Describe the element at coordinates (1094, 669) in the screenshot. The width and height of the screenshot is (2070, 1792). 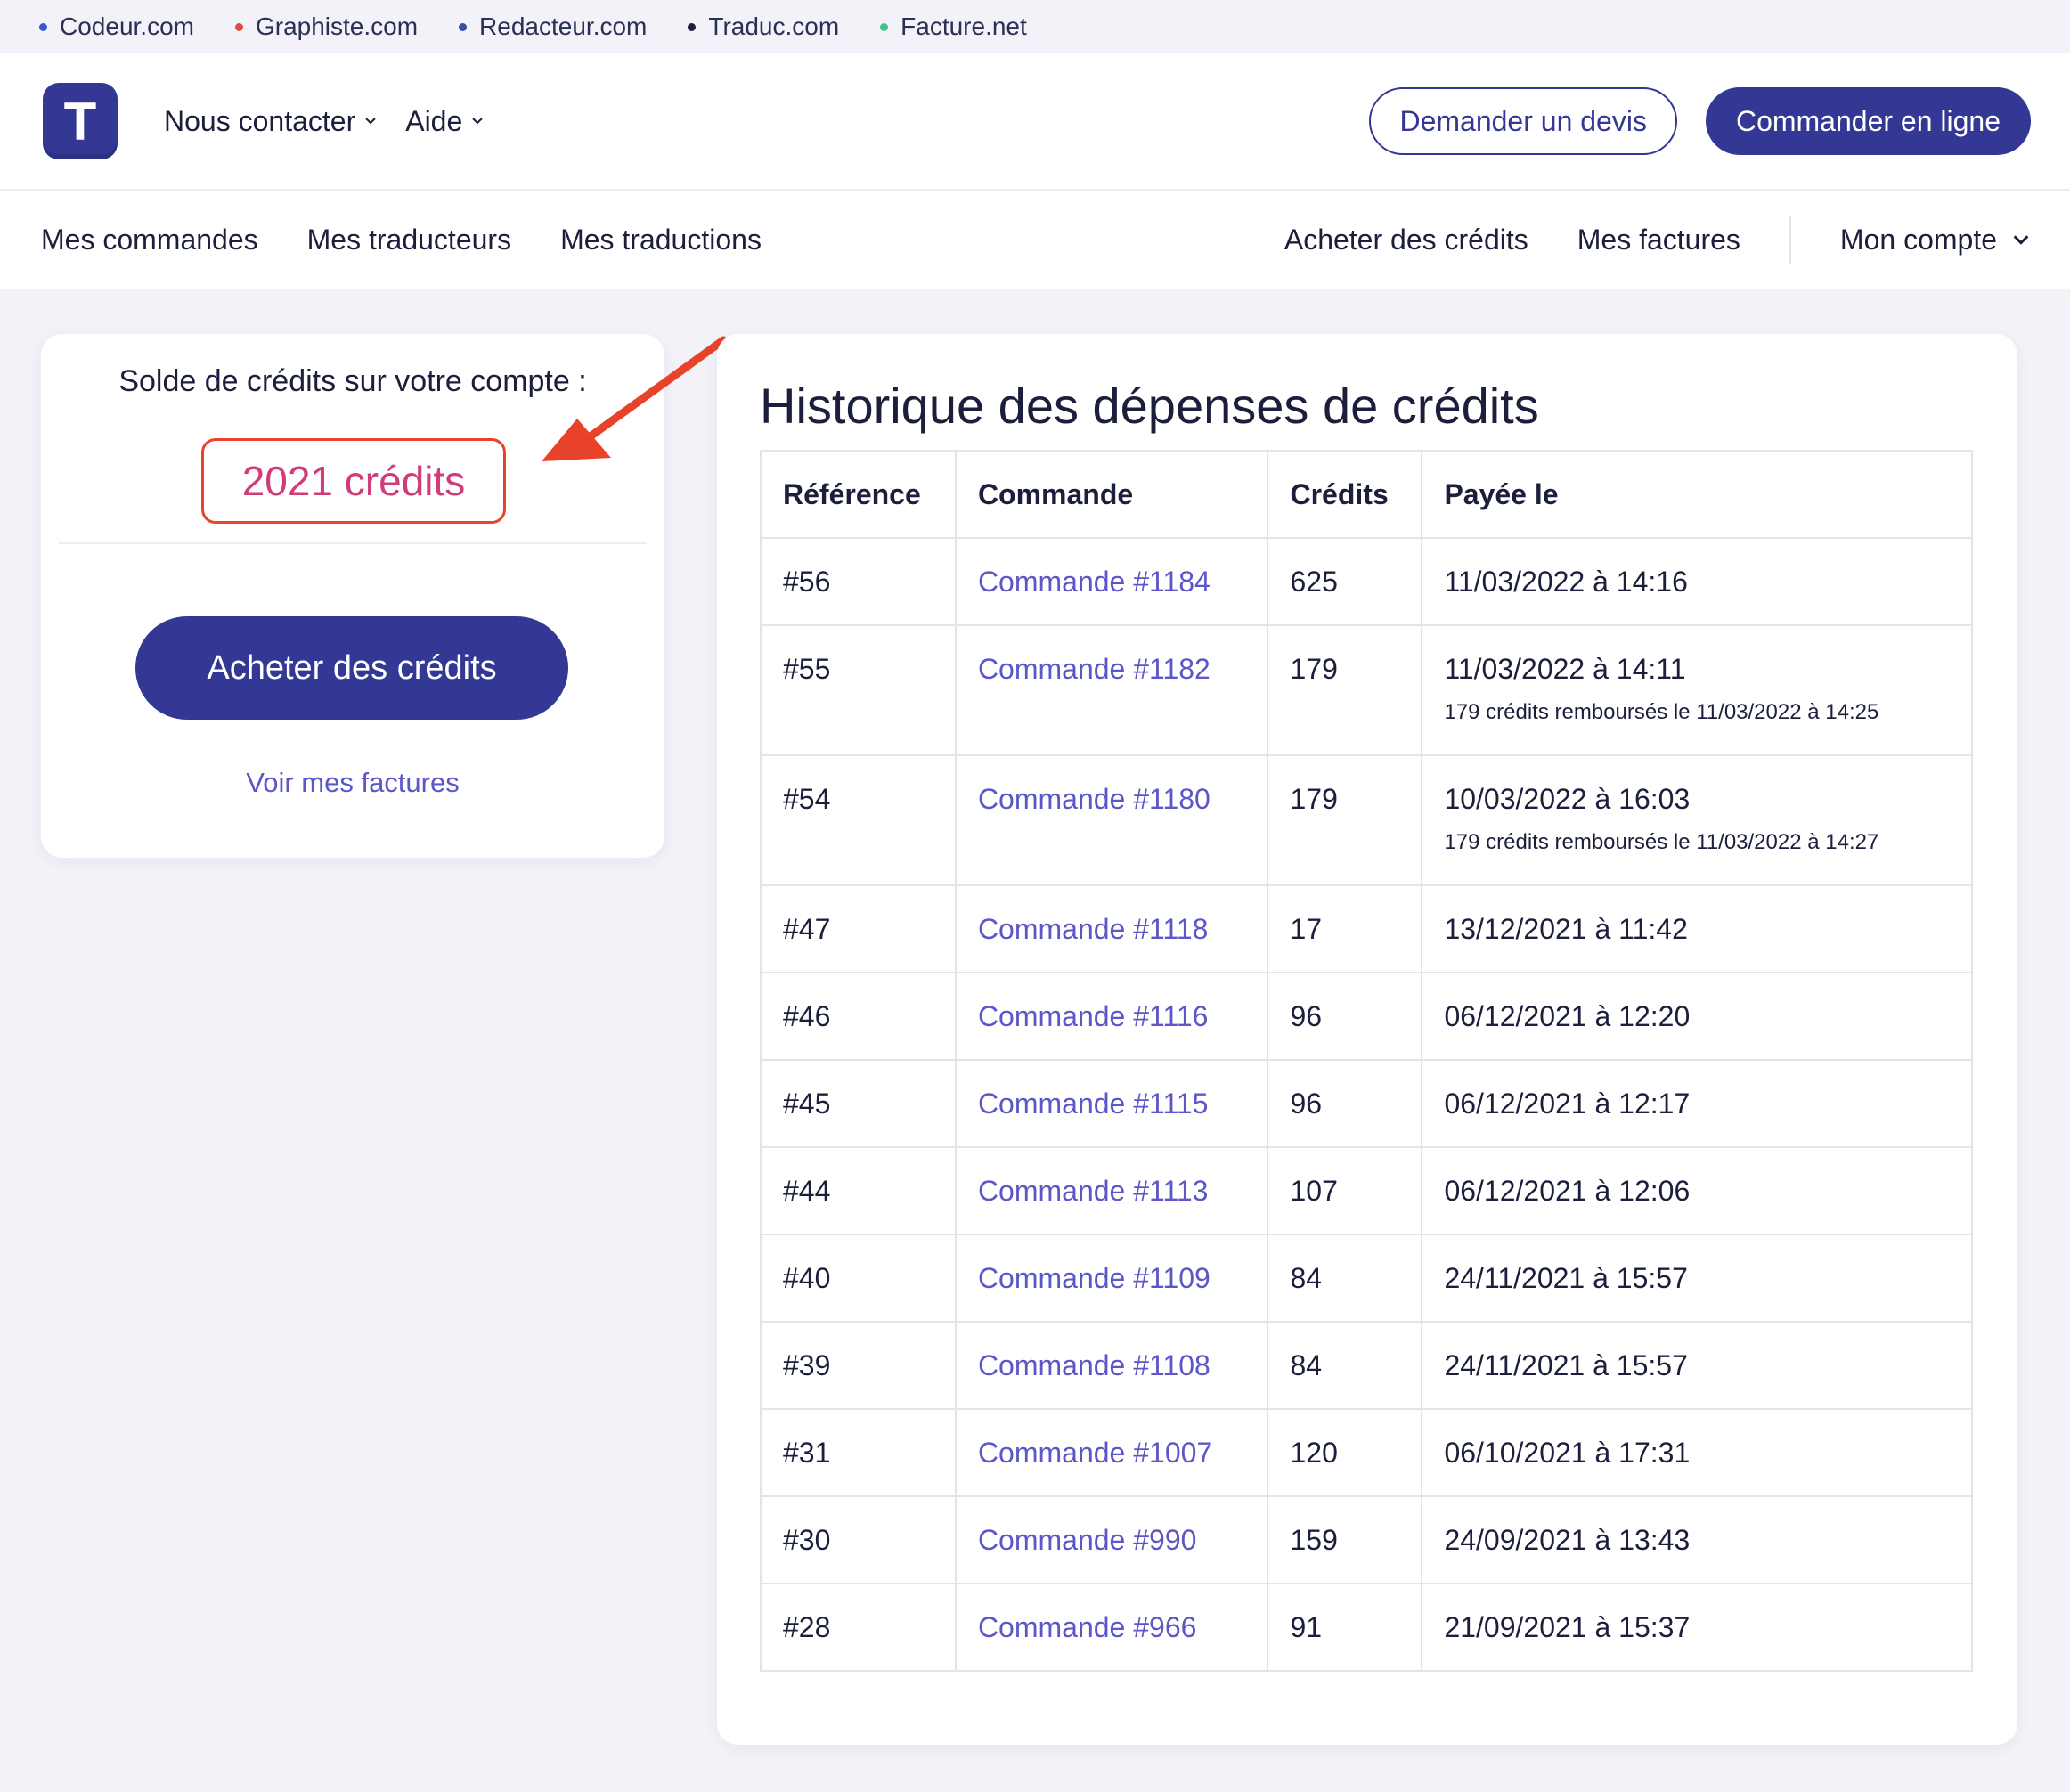
I see `order-link: Commande #1182` at that location.